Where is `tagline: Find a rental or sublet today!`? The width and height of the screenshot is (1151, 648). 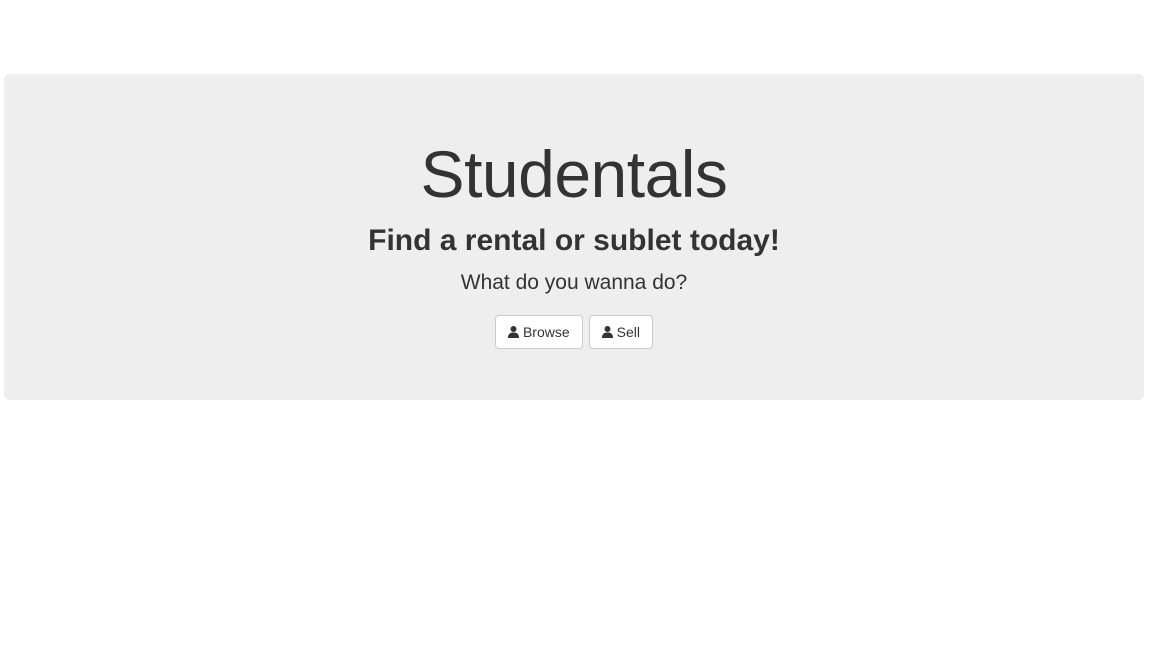 tagline: Find a rental or sublet today! is located at coordinates (574, 240).